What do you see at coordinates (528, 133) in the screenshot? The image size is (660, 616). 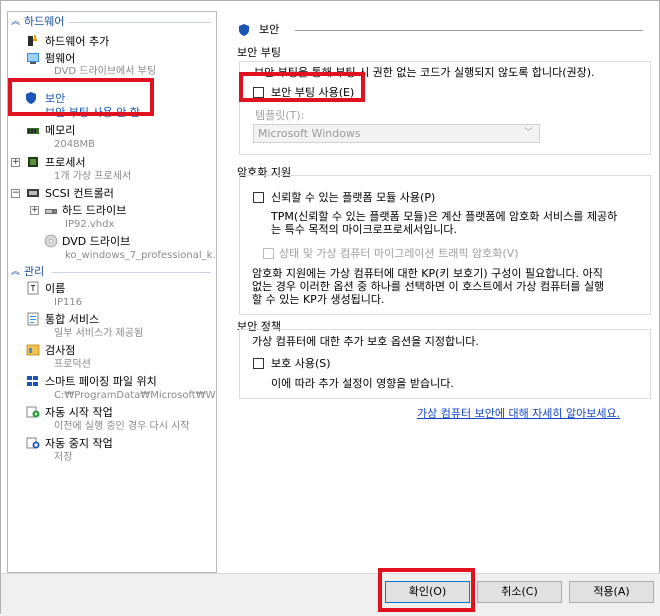 I see `chevron-down-icon: ﹀` at bounding box center [528, 133].